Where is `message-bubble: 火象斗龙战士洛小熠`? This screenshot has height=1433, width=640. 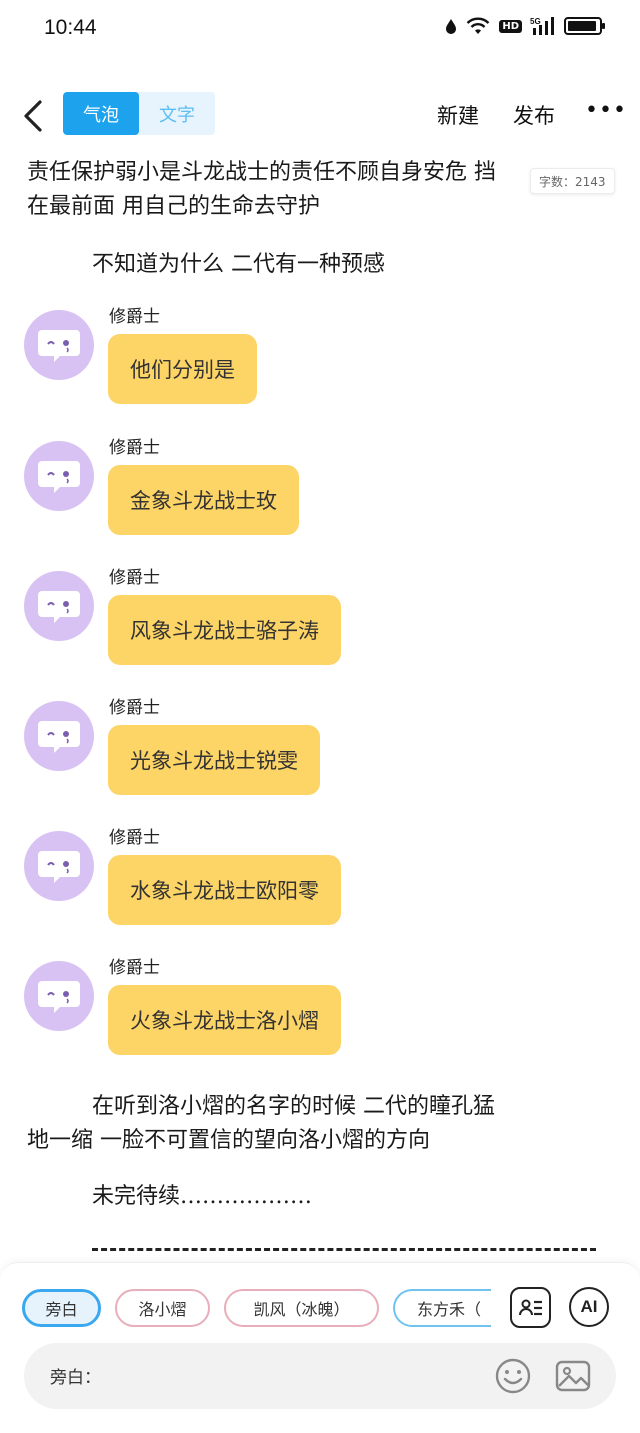 message-bubble: 火象斗龙战士洛小熠 is located at coordinates (224, 1020).